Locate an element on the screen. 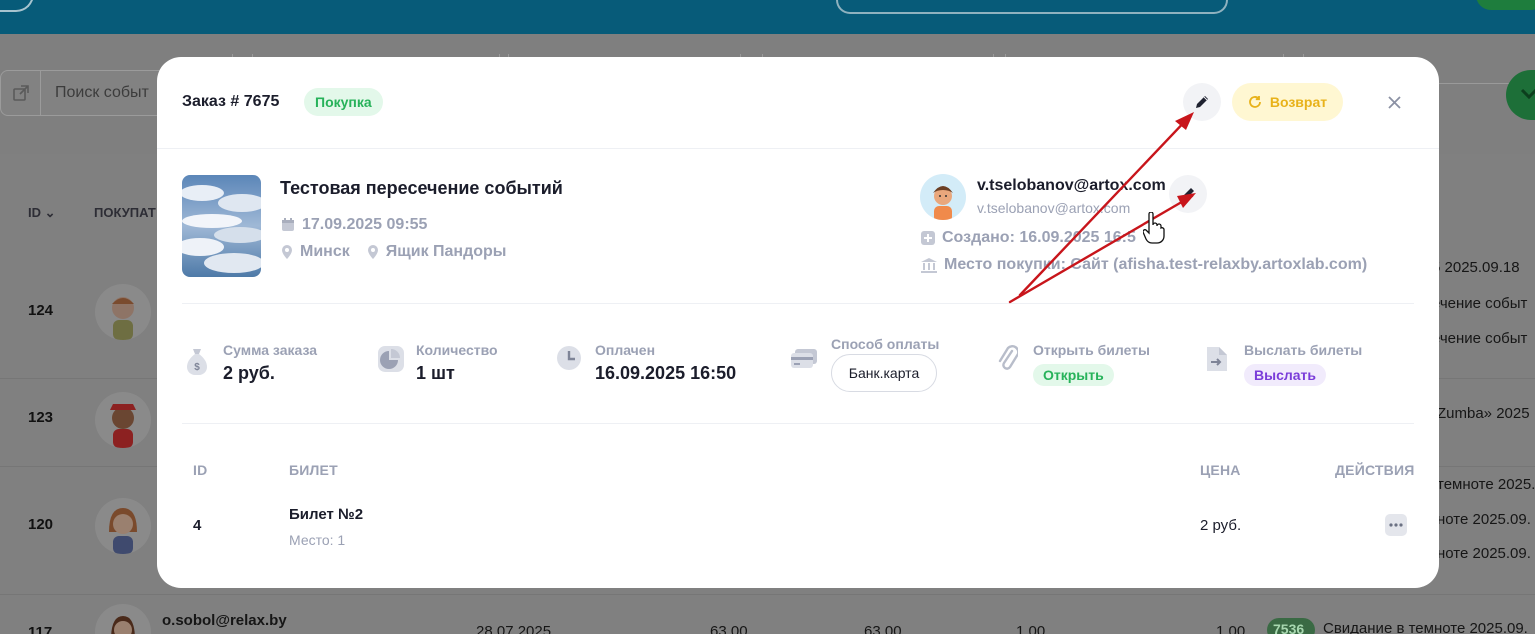 The image size is (1535, 634). edit-customer-button is located at coordinates (1188, 194).